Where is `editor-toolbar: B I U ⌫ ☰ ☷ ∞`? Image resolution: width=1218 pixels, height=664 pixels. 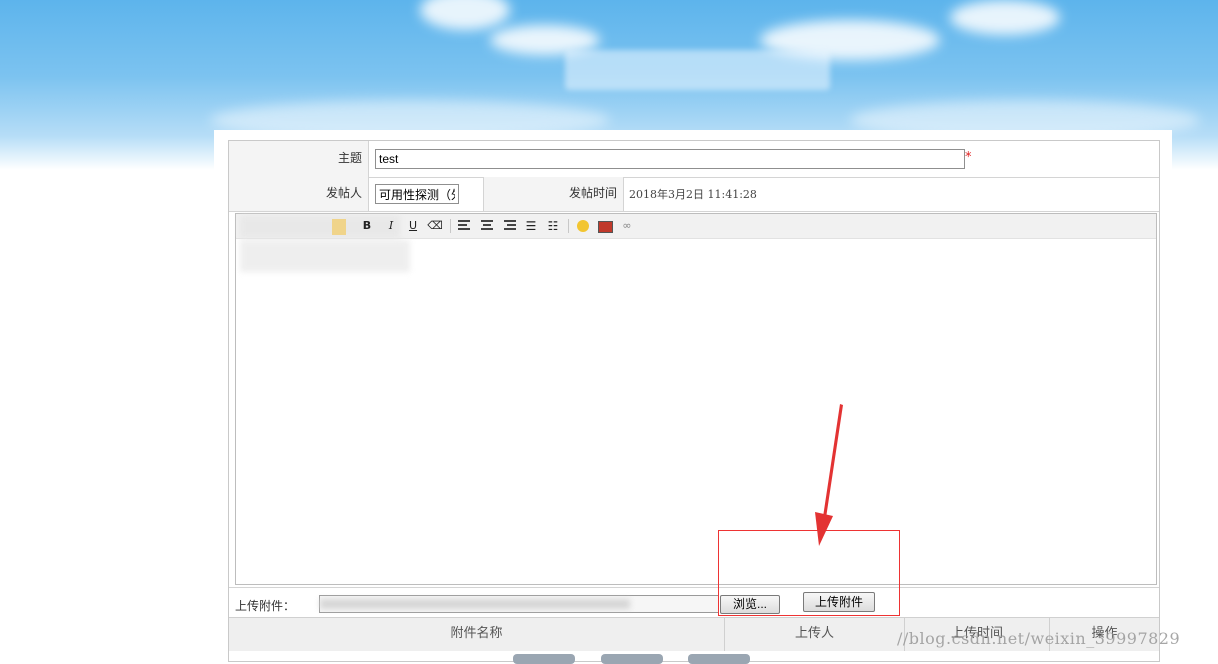
editor-toolbar: B I U ⌫ ☰ ☷ ∞ is located at coordinates (696, 226).